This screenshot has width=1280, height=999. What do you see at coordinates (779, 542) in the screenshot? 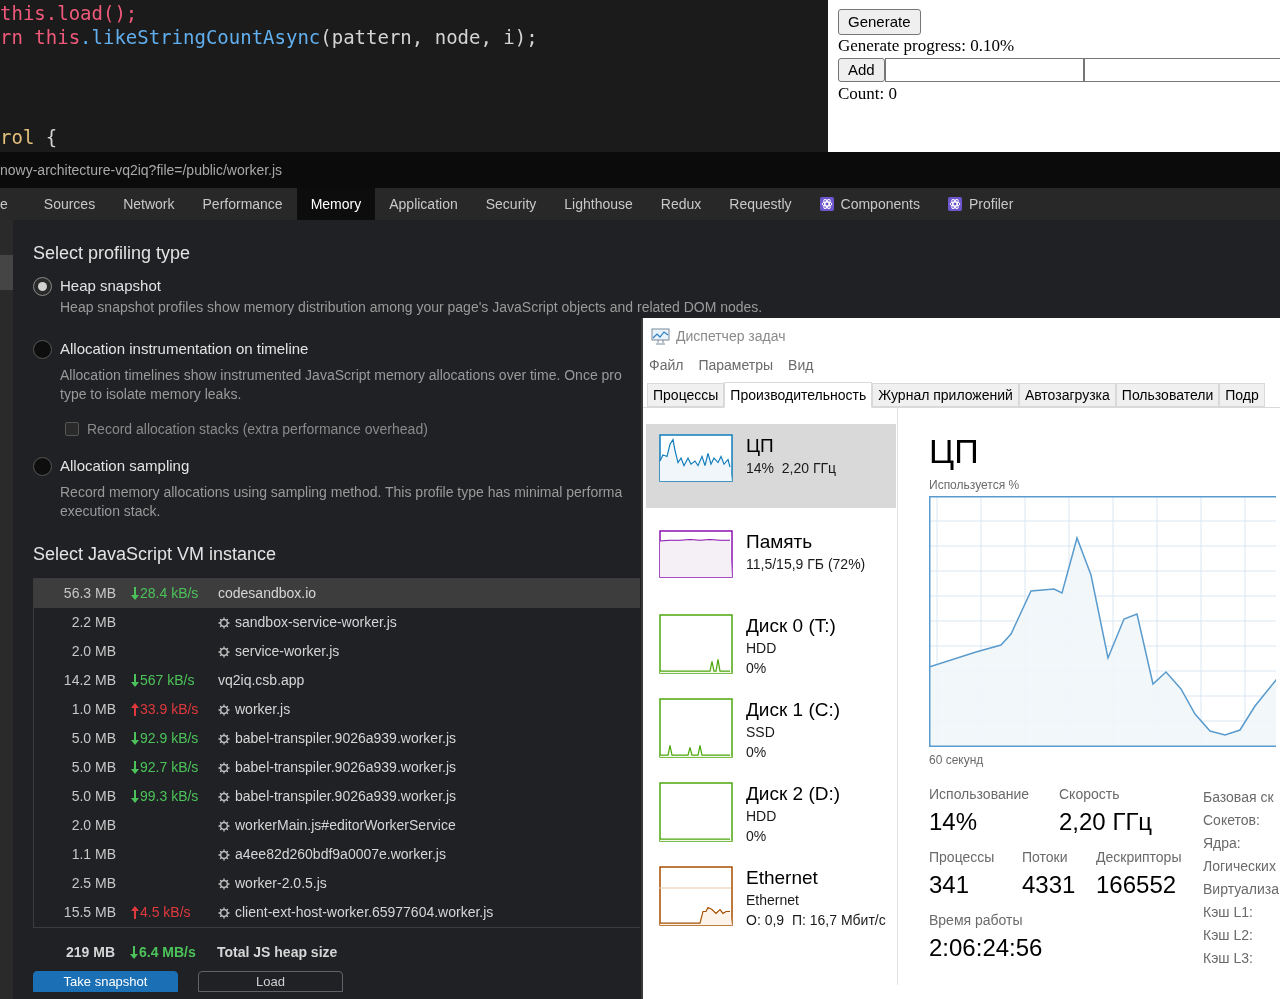
I see `resource-name: Память` at bounding box center [779, 542].